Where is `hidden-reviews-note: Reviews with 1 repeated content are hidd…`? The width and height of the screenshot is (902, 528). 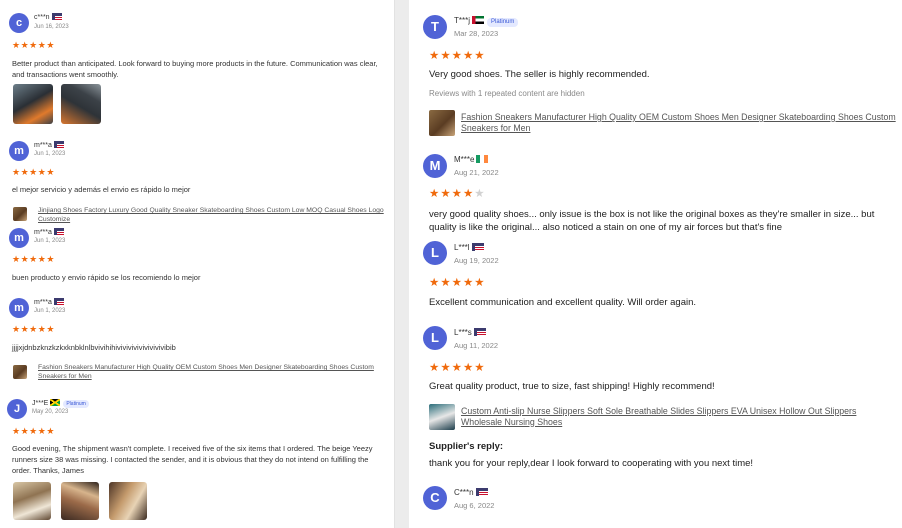 hidden-reviews-note: Reviews with 1 repeated content are hidd… is located at coordinates (507, 93).